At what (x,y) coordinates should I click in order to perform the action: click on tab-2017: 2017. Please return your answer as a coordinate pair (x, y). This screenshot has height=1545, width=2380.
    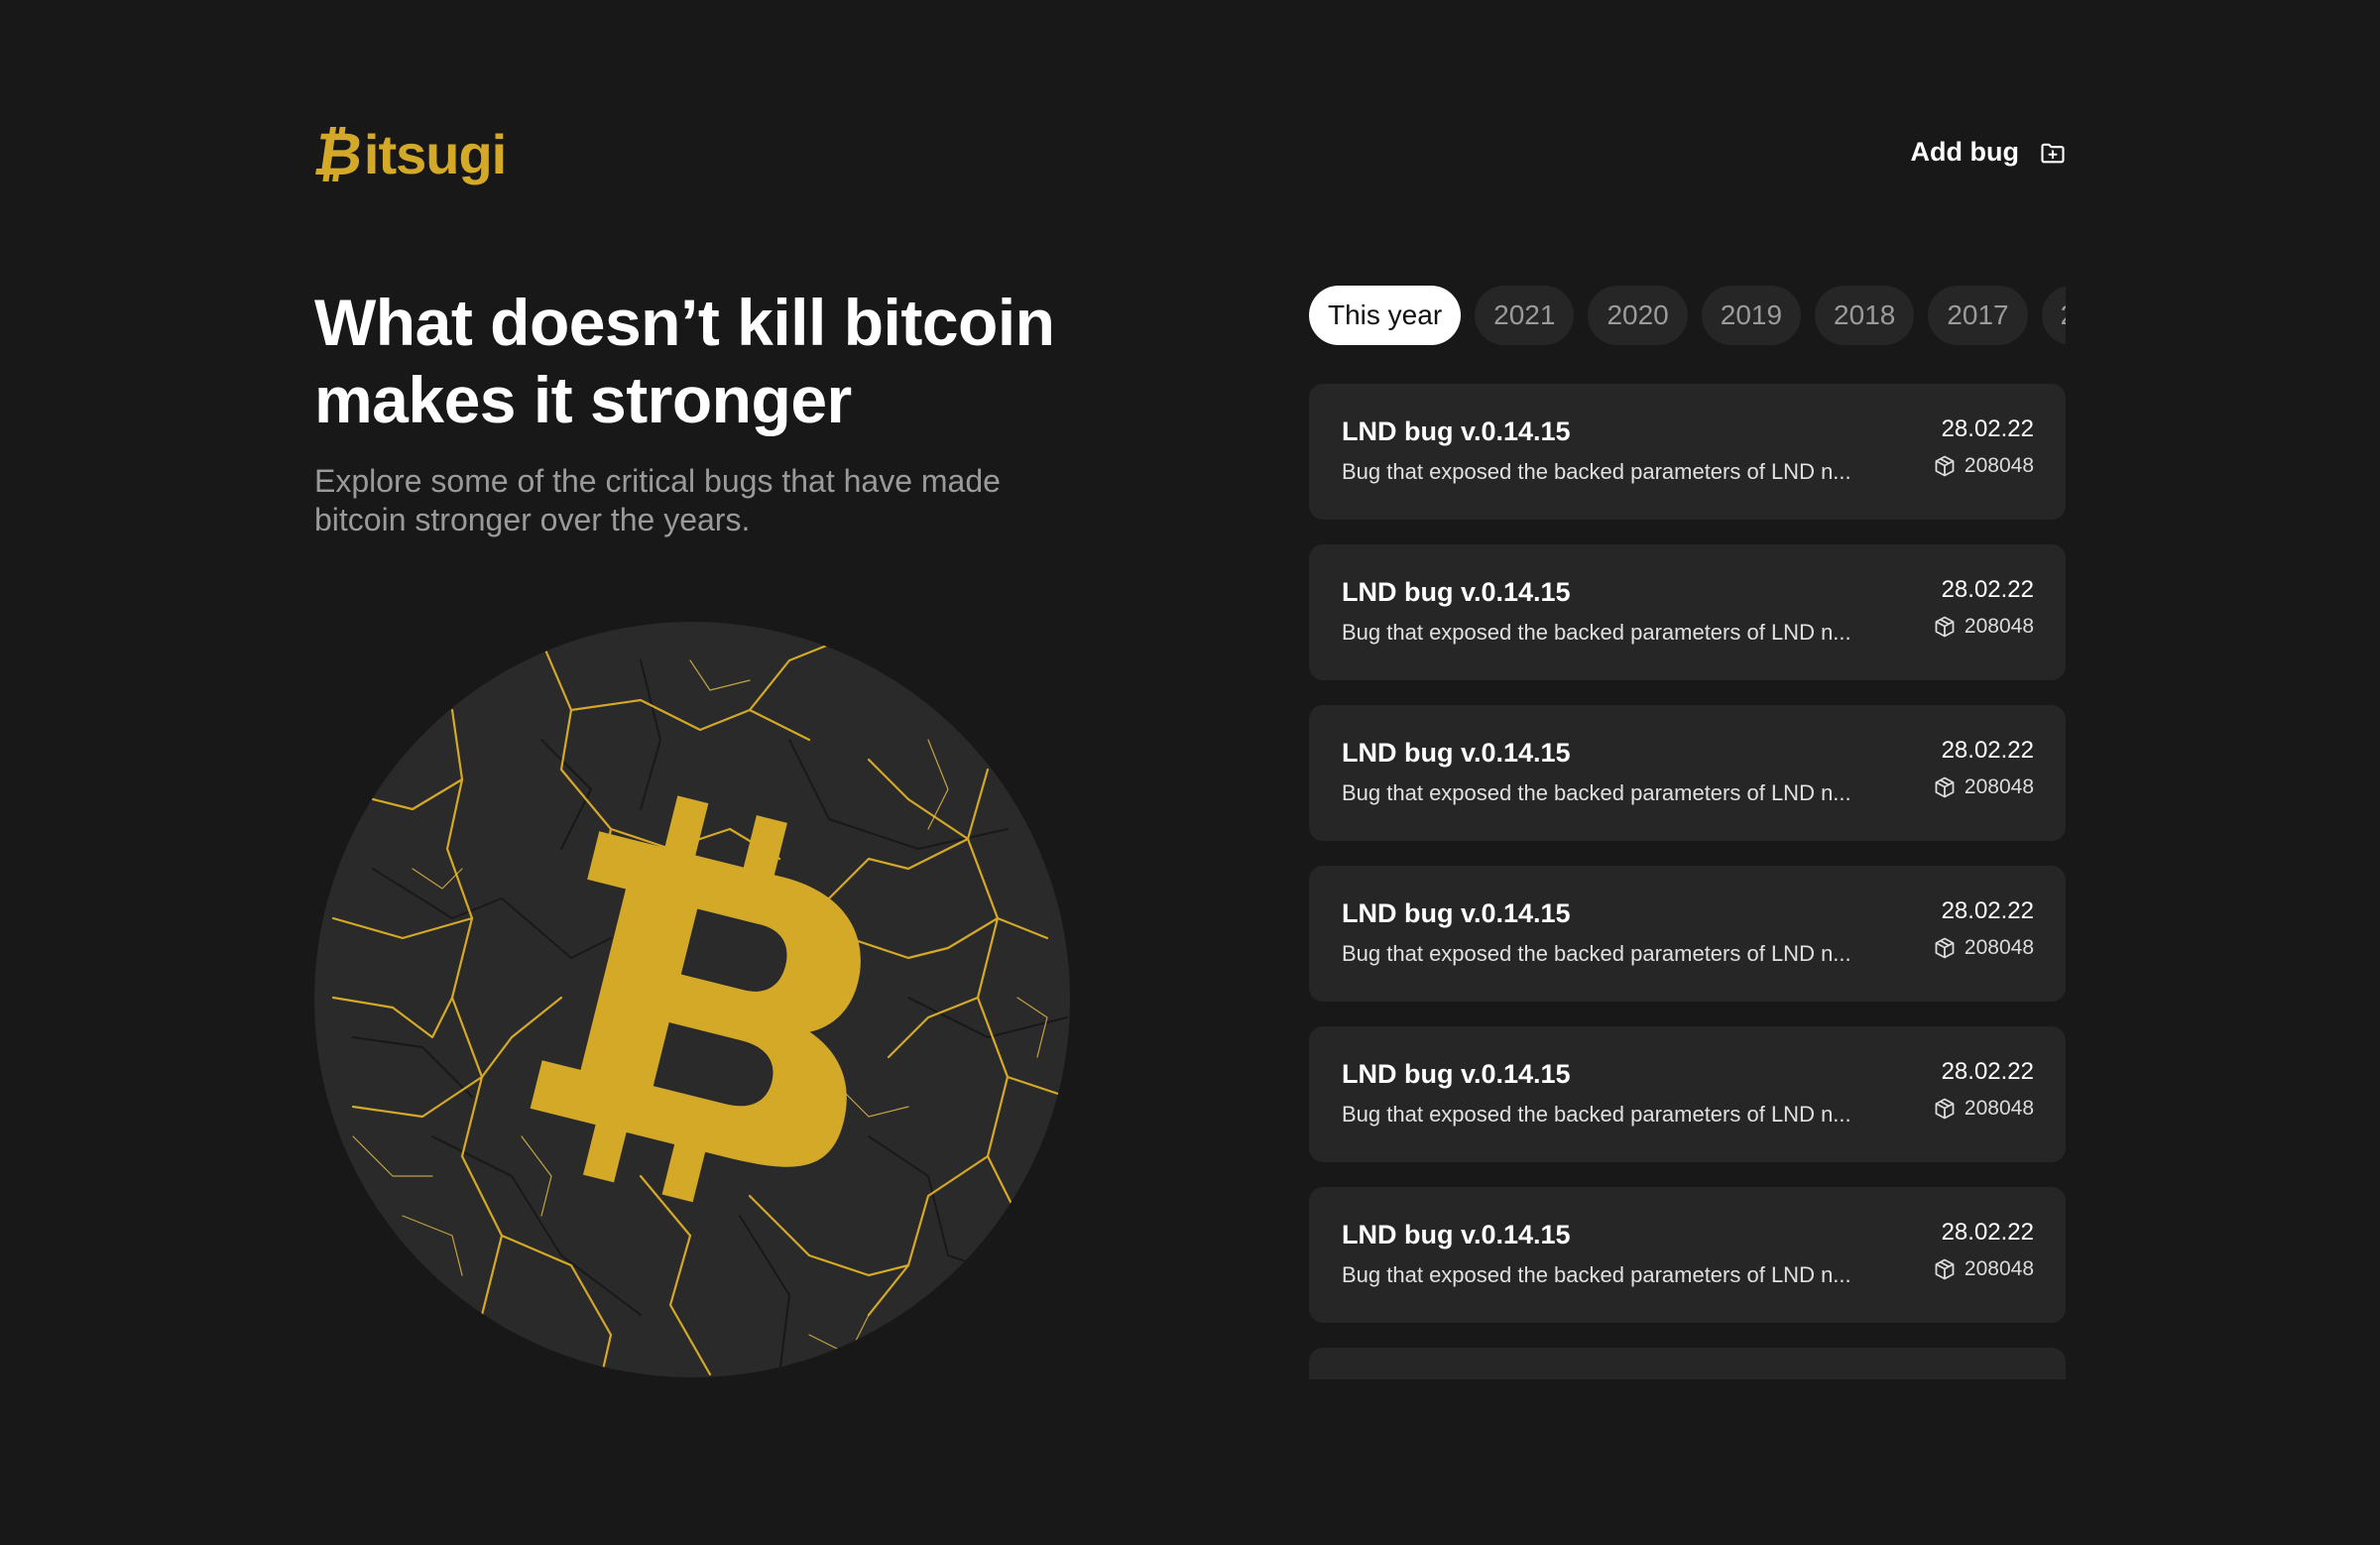
    Looking at the image, I should click on (1978, 315).